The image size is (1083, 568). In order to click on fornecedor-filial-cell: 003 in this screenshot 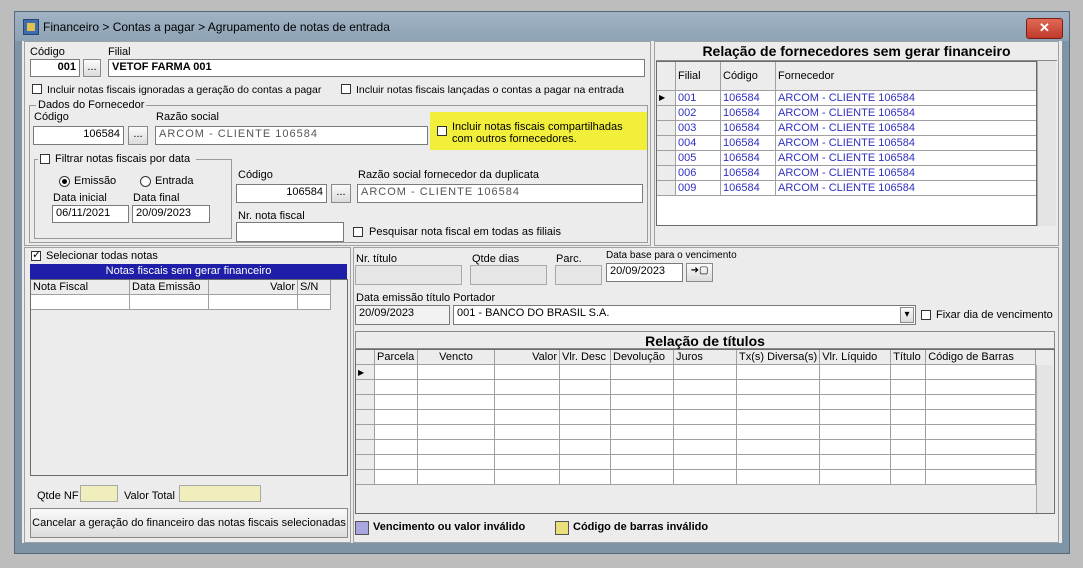, I will do `click(698, 128)`.